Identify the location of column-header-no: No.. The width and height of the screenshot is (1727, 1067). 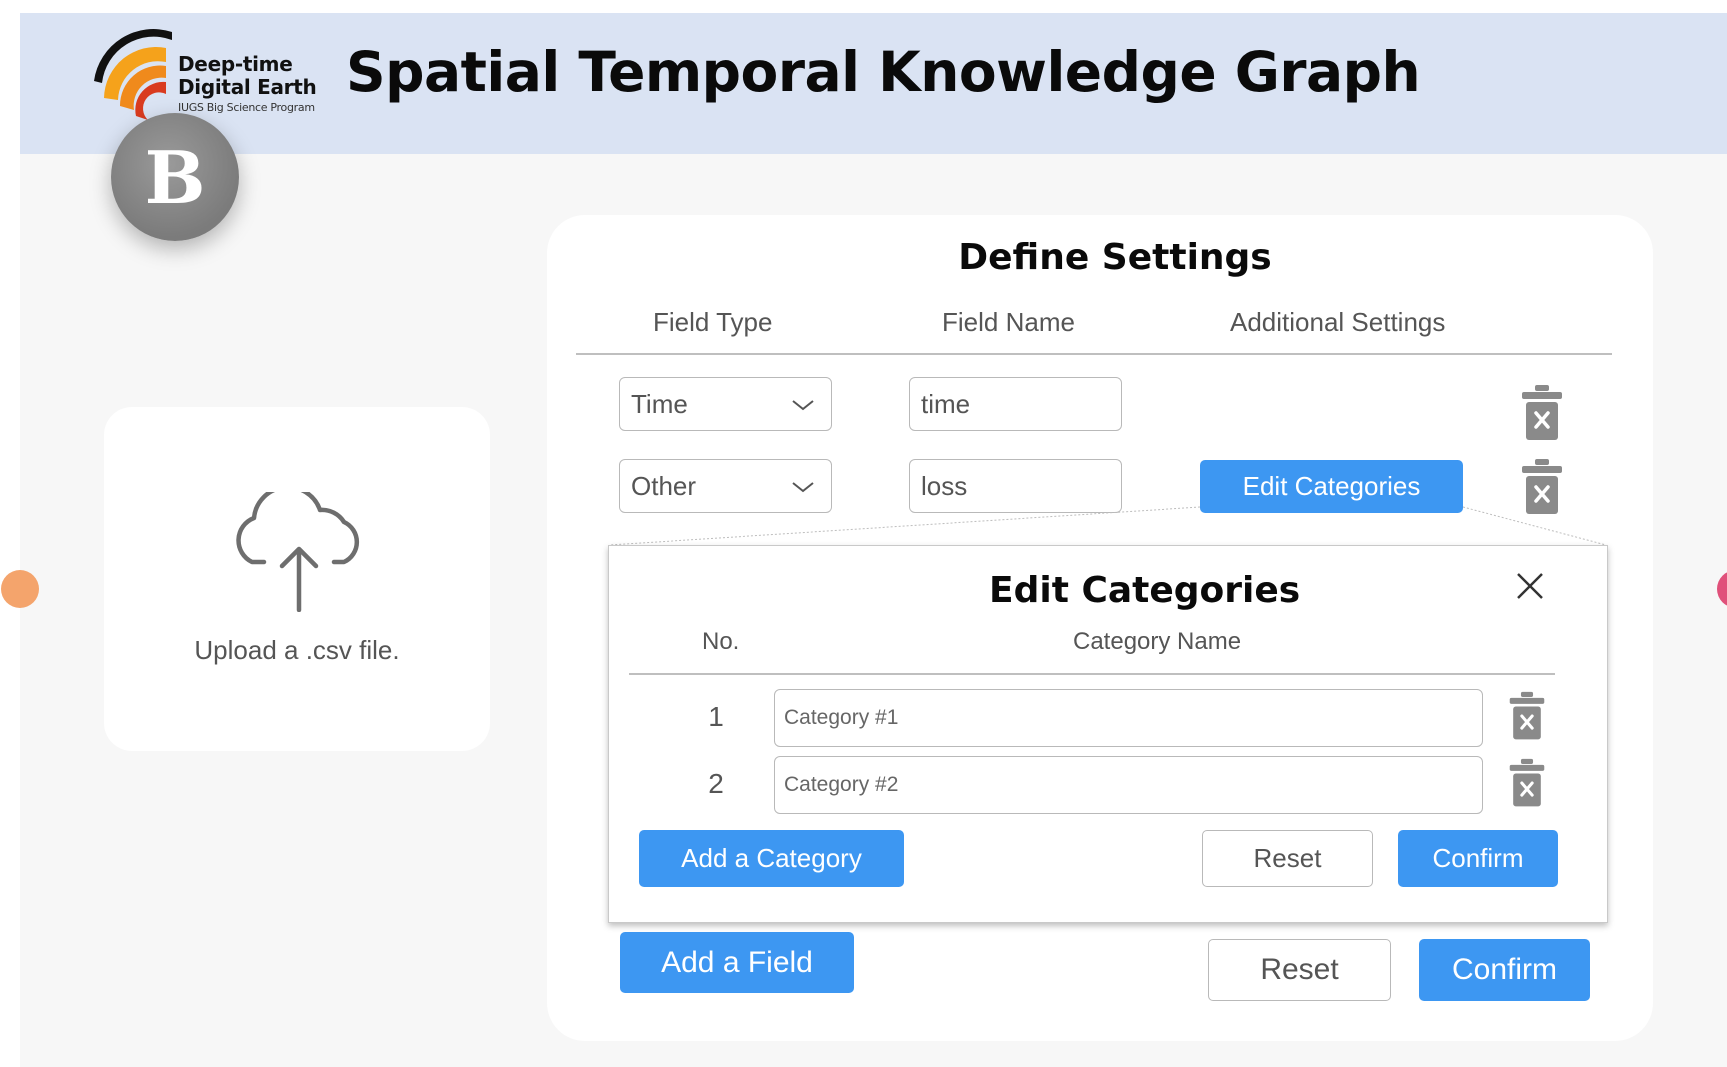
(721, 641).